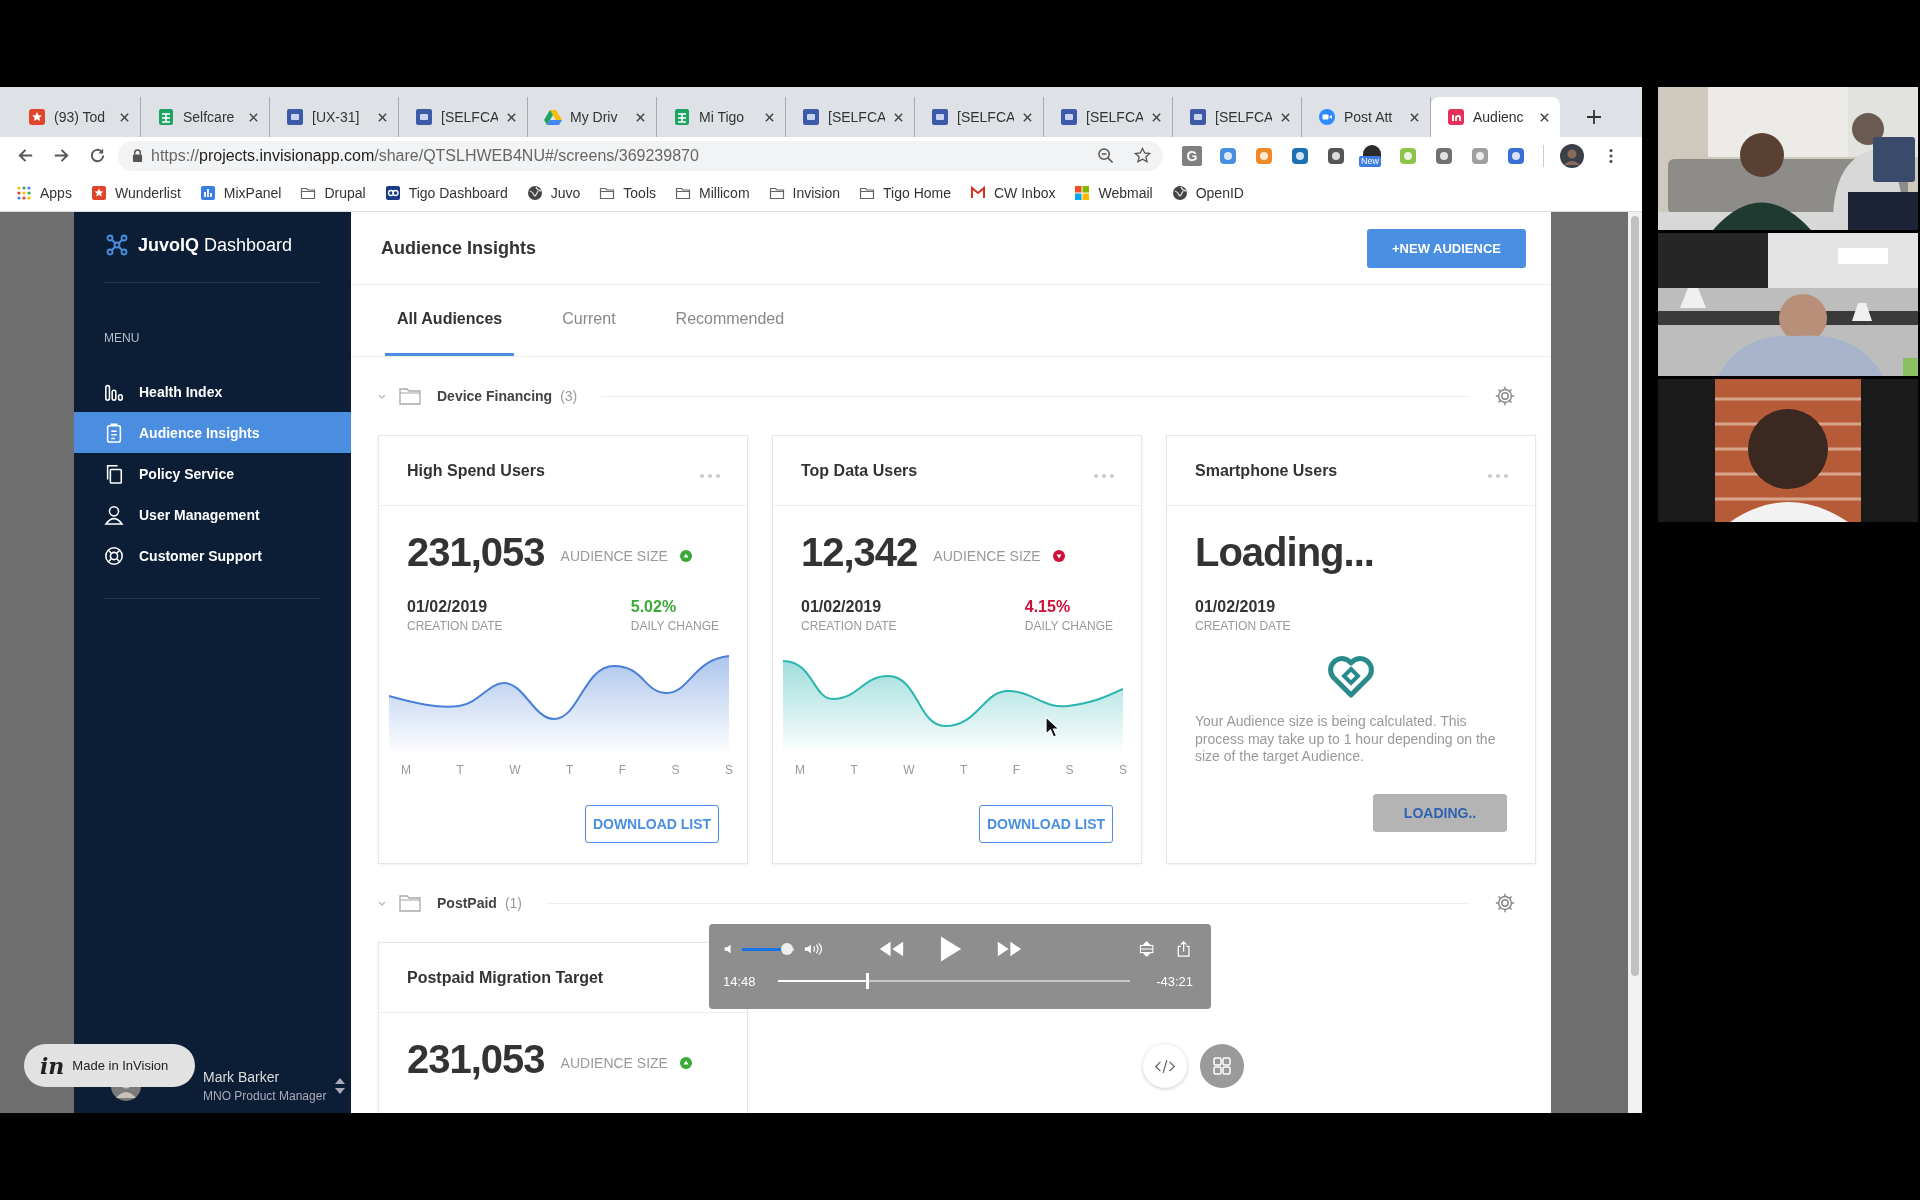 This screenshot has width=1920, height=1200. I want to click on bookmark: MixPanel, so click(240, 192).